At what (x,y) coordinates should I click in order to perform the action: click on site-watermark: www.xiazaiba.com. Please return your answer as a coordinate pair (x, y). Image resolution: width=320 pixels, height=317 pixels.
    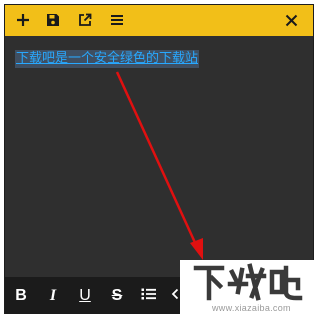
    Looking at the image, I should click on (248, 288).